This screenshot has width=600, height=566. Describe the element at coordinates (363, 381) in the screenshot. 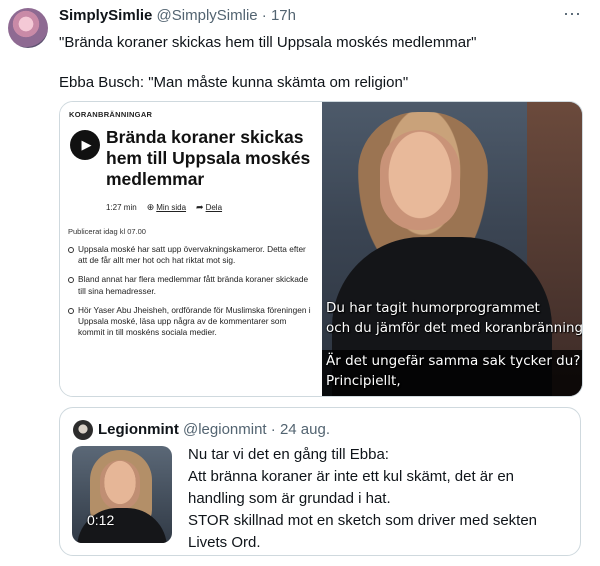

I see `subtitle-line: Principiellt,` at that location.